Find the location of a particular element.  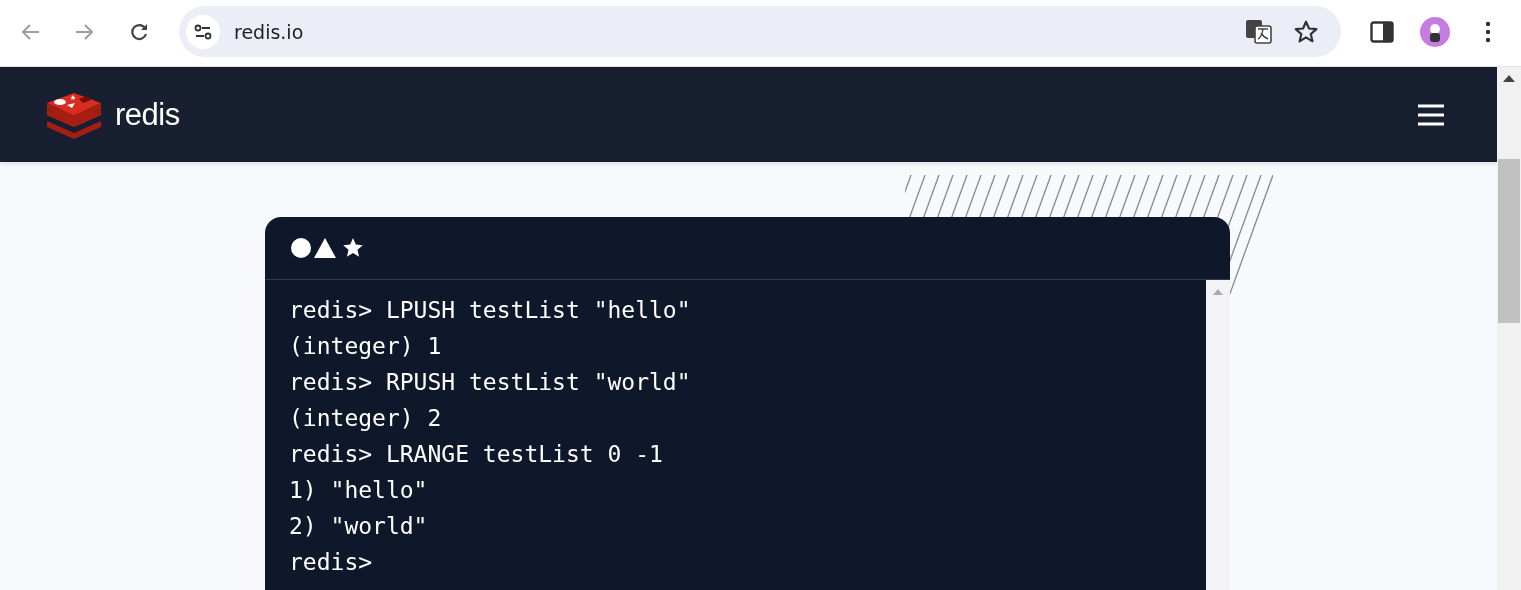

terminal-line: (integer) 1 is located at coordinates (366, 346).